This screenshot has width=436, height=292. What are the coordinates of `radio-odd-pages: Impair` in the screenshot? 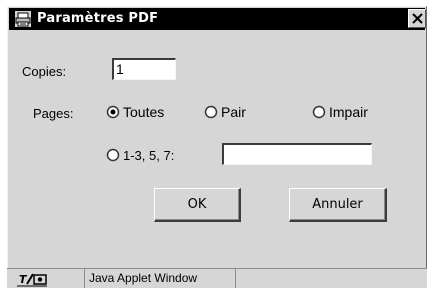 It's located at (340, 112).